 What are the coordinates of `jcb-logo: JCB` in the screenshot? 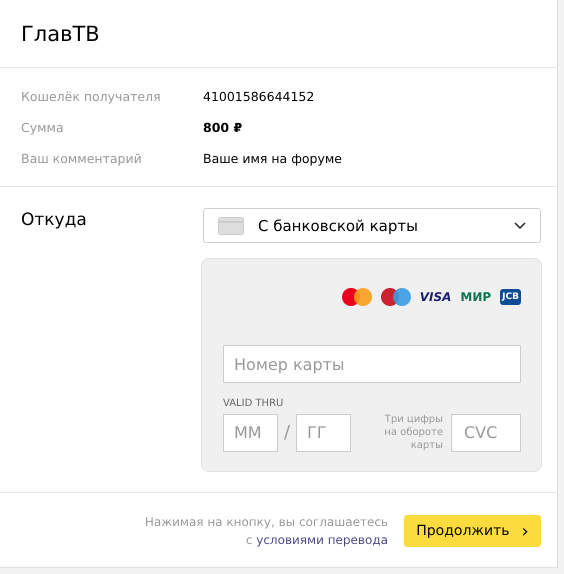 It's located at (510, 297).